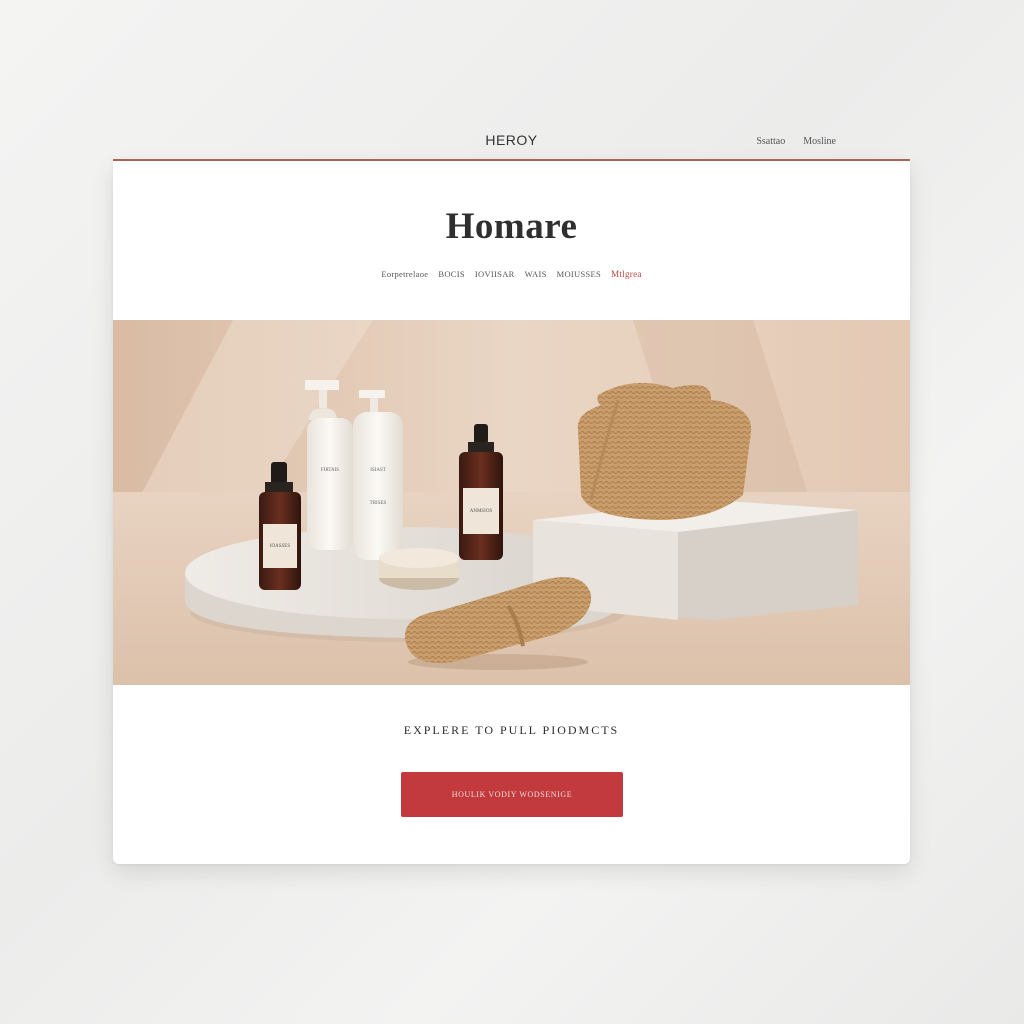 The image size is (1024, 1024). Describe the element at coordinates (330, 470) in the screenshot. I see `bottle-label-2: FIRTAIS` at that location.